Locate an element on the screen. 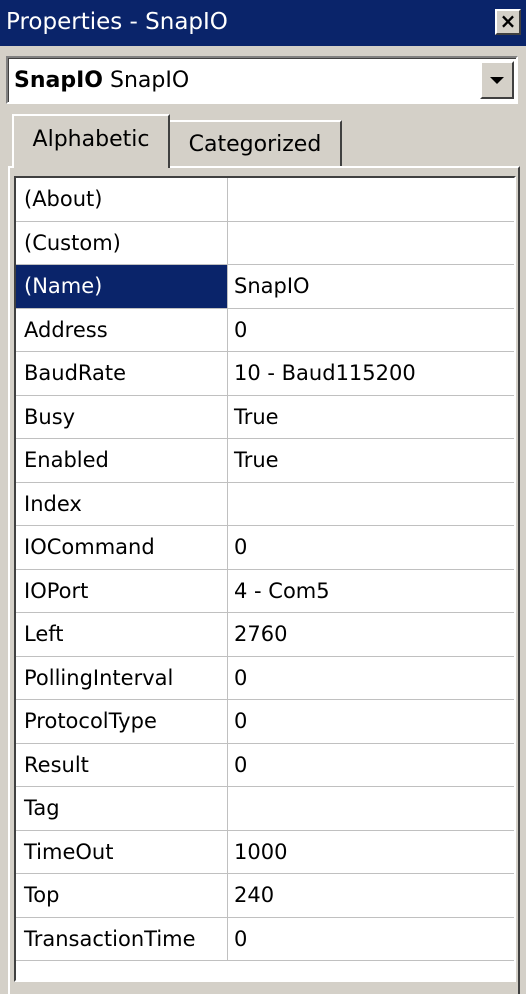 This screenshot has height=994, width=526. object-name: SnapIO is located at coordinates (58, 80).